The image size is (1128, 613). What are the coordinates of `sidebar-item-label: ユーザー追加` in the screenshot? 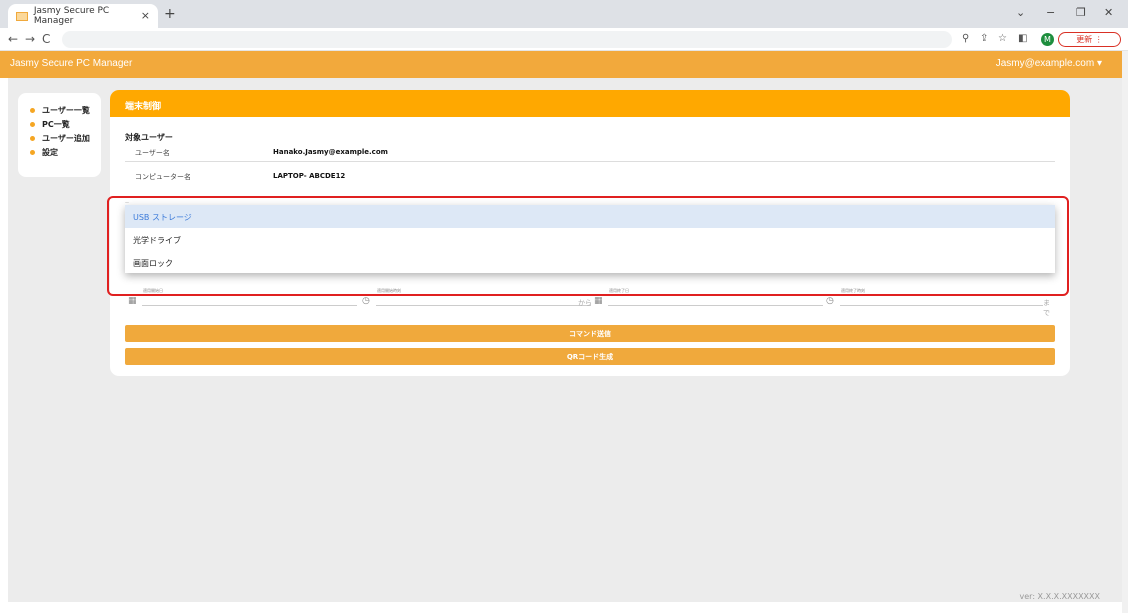 It's located at (66, 138).